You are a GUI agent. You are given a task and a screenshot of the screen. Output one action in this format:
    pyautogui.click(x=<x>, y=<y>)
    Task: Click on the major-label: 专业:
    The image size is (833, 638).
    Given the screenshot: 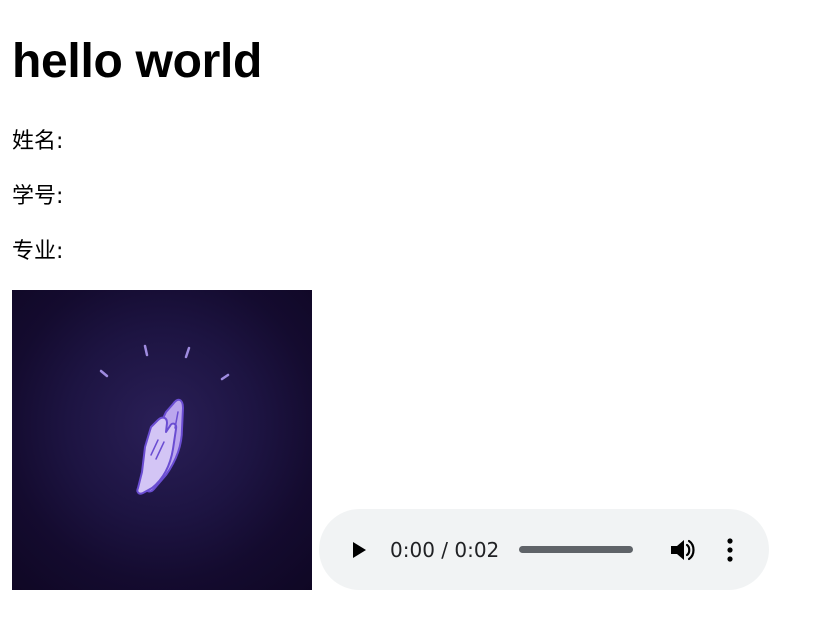 What is the action you would take?
    pyautogui.click(x=38, y=251)
    